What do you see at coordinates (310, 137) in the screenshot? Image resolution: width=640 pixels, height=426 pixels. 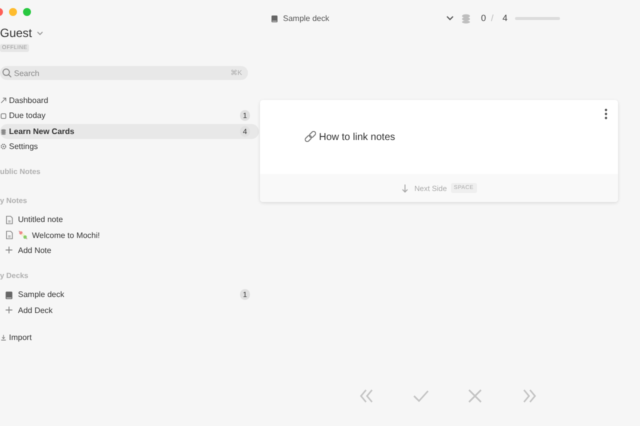 I see `link-icon` at bounding box center [310, 137].